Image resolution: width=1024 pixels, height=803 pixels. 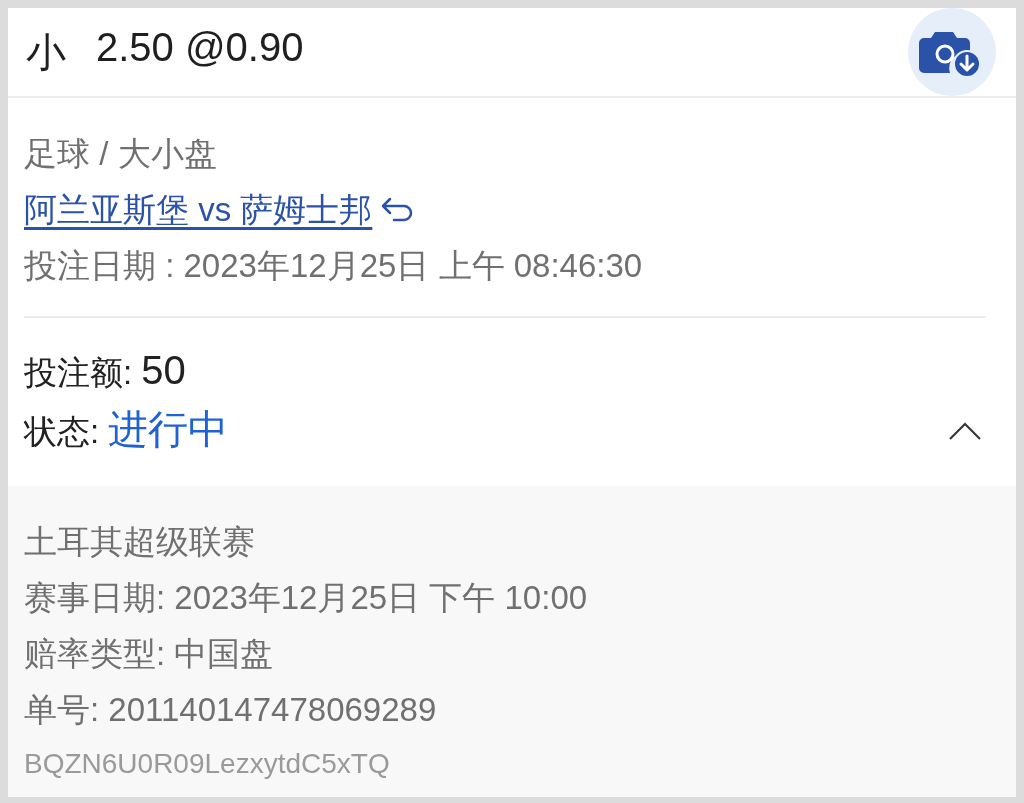 What do you see at coordinates (231, 710) in the screenshot?
I see `detail-text: 单号: 201140147478069289` at bounding box center [231, 710].